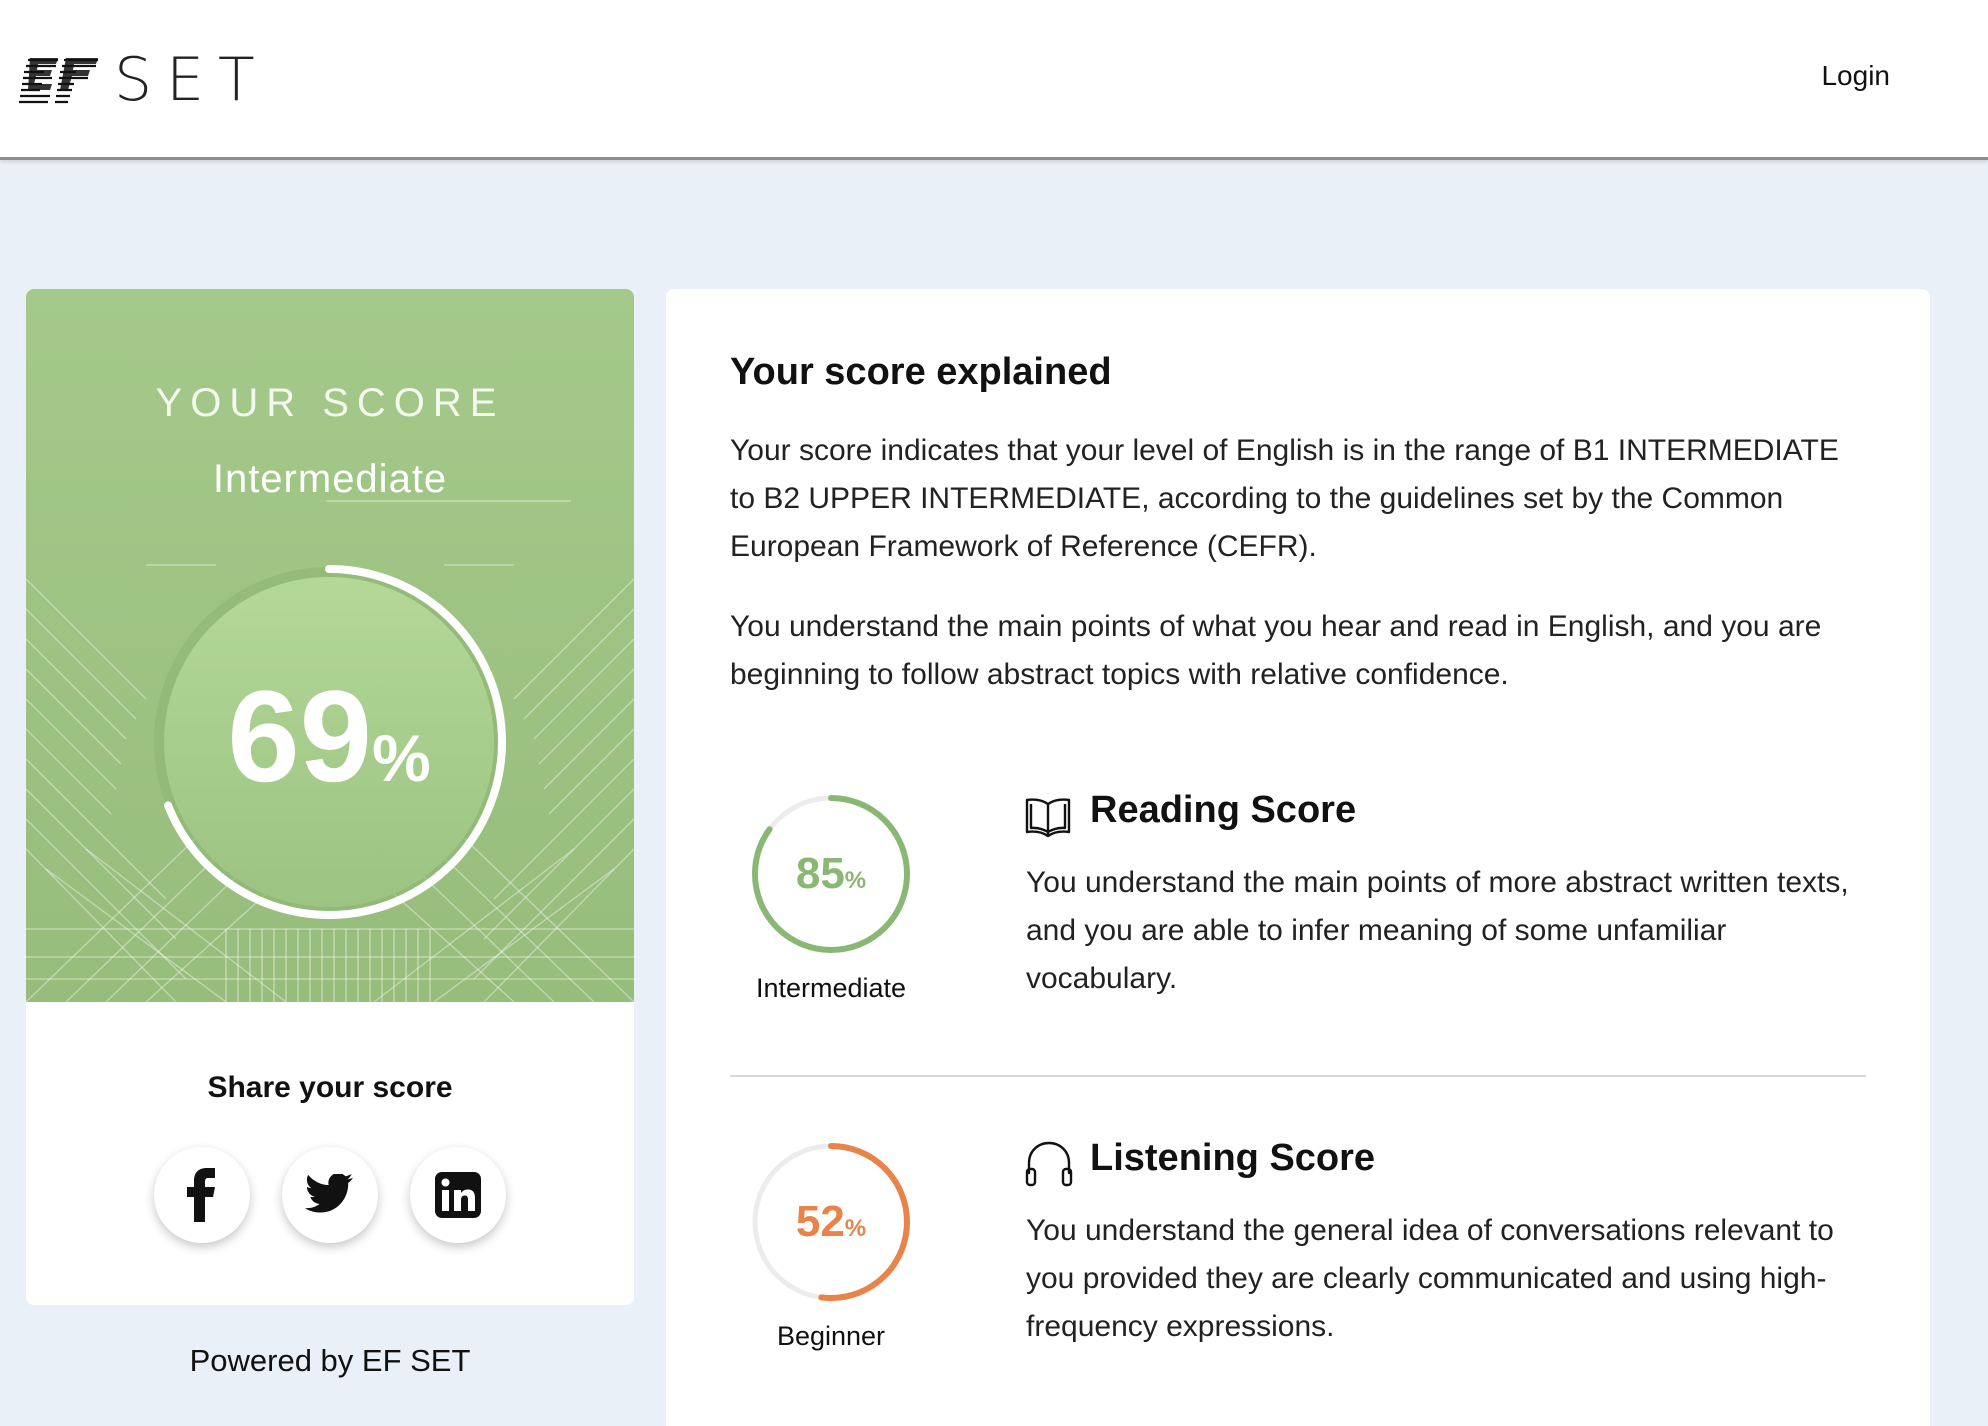  Describe the element at coordinates (330, 1087) in the screenshot. I see `share-title: Share your score` at that location.